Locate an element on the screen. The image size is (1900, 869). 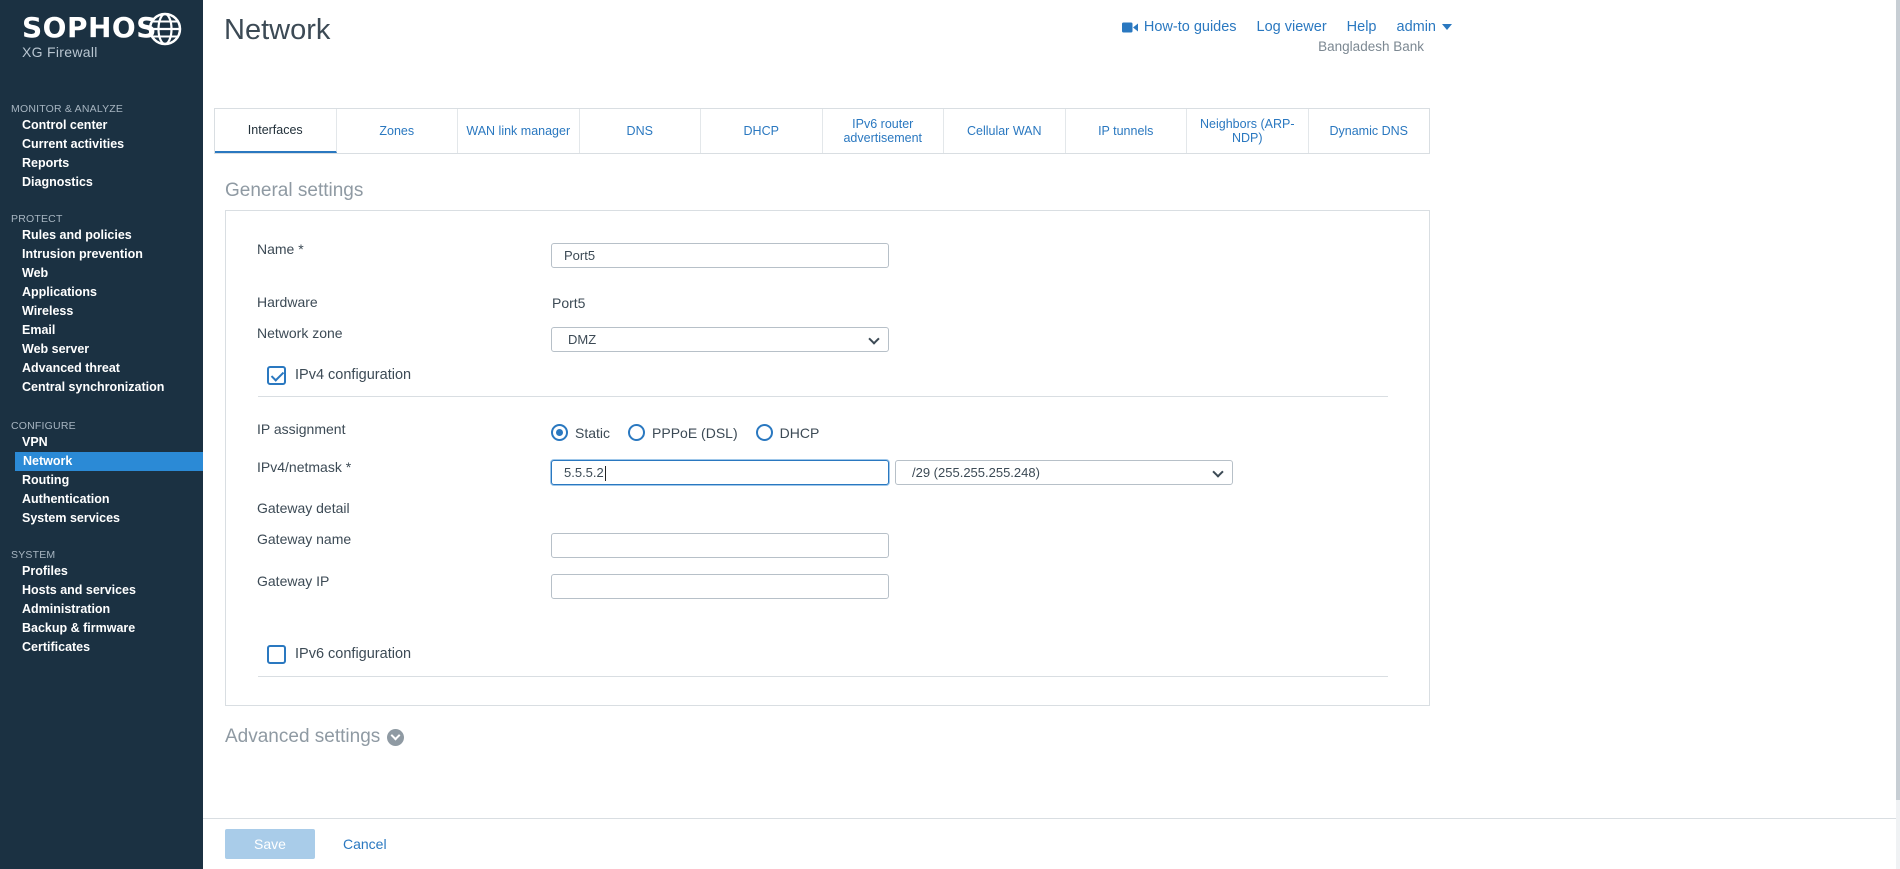
tab-ip-tunnels: IP tunnels is located at coordinates (1126, 131).